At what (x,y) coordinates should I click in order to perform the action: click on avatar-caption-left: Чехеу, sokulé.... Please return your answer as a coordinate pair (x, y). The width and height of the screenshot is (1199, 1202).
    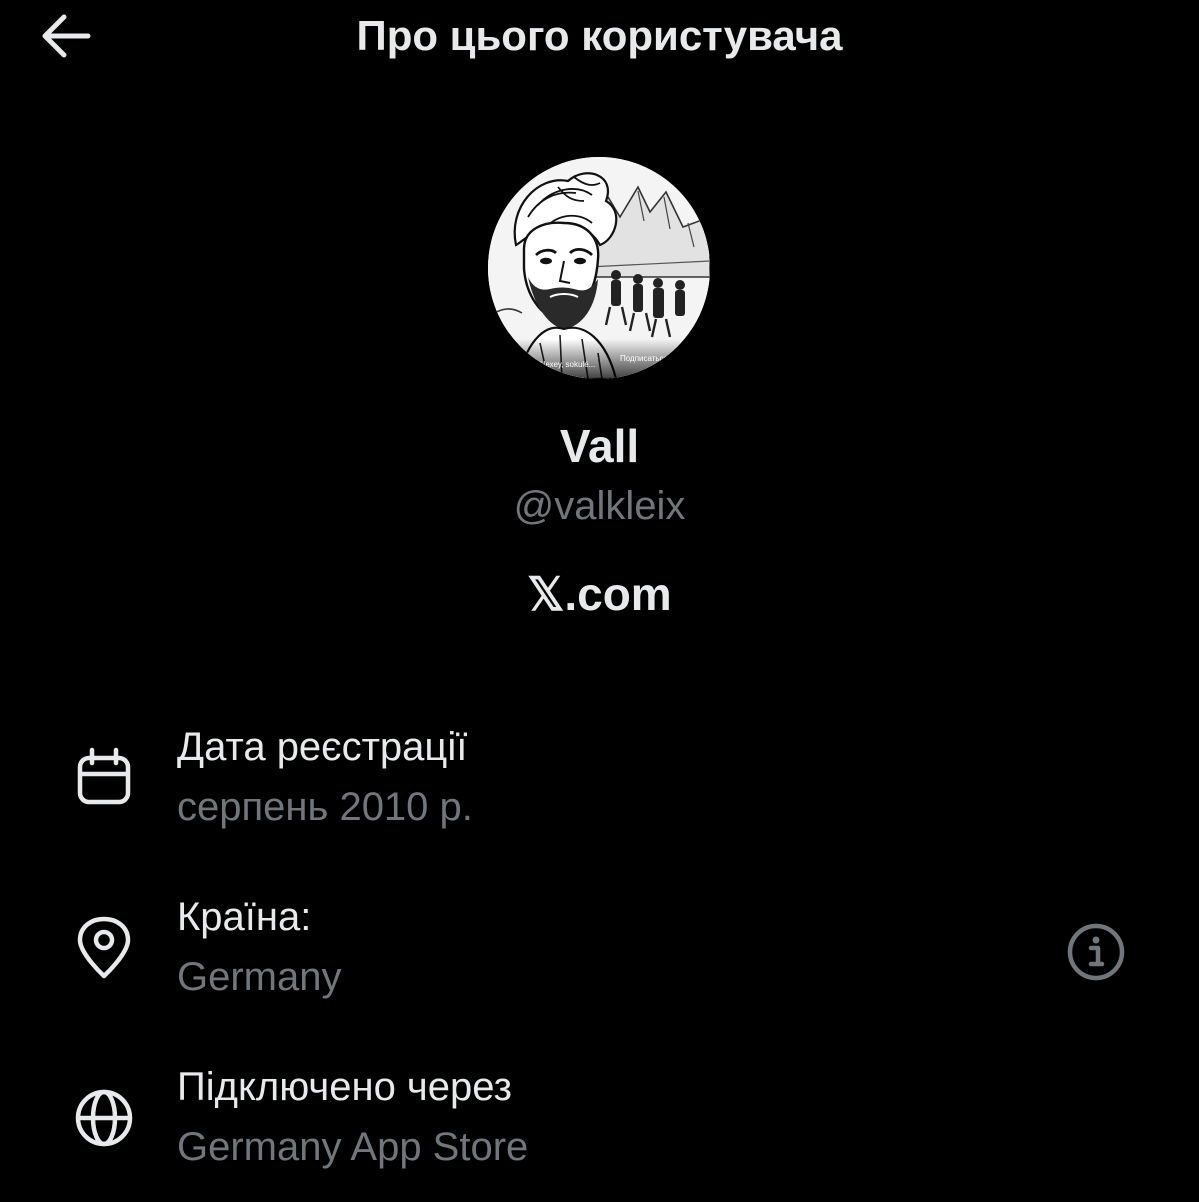
    Looking at the image, I should click on (567, 364).